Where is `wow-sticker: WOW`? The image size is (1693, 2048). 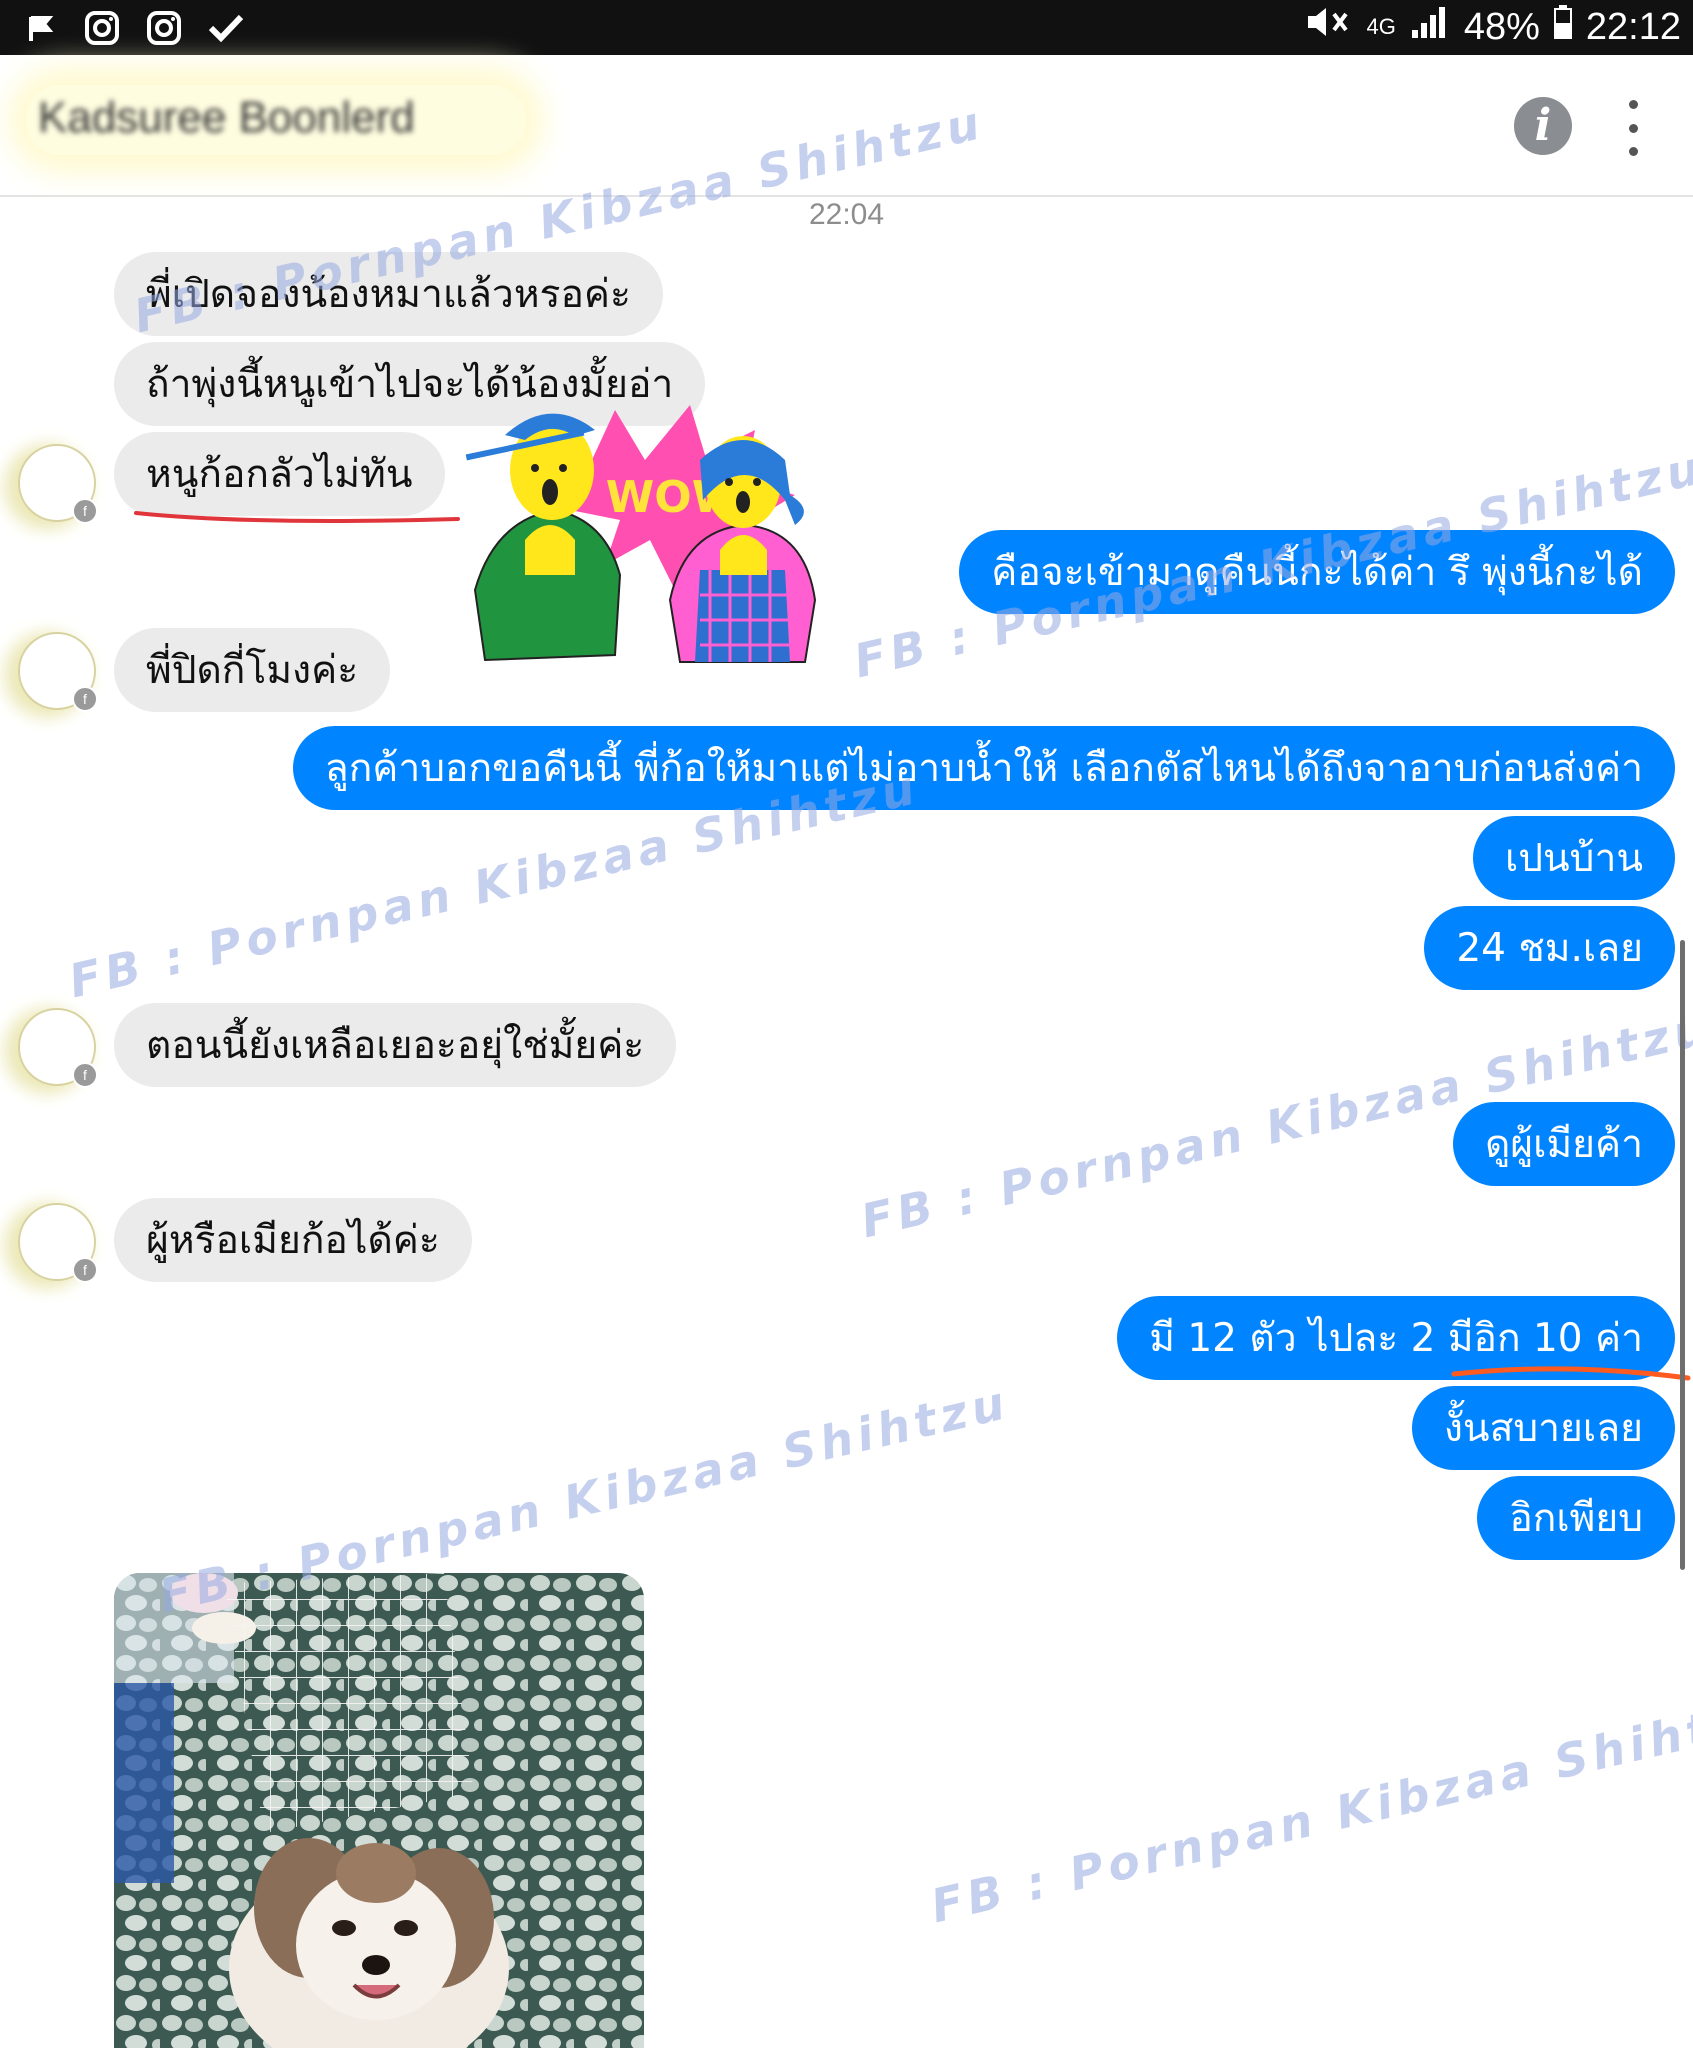 wow-sticker: WOW is located at coordinates (657, 537).